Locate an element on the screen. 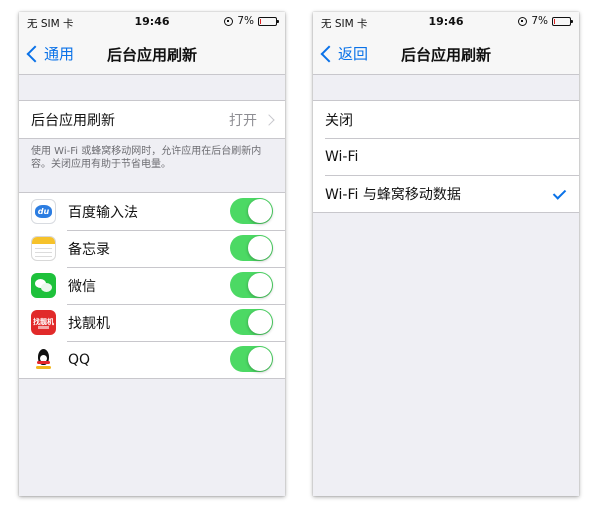 This screenshot has width=600, height=514. toggle-notes is located at coordinates (251, 248).